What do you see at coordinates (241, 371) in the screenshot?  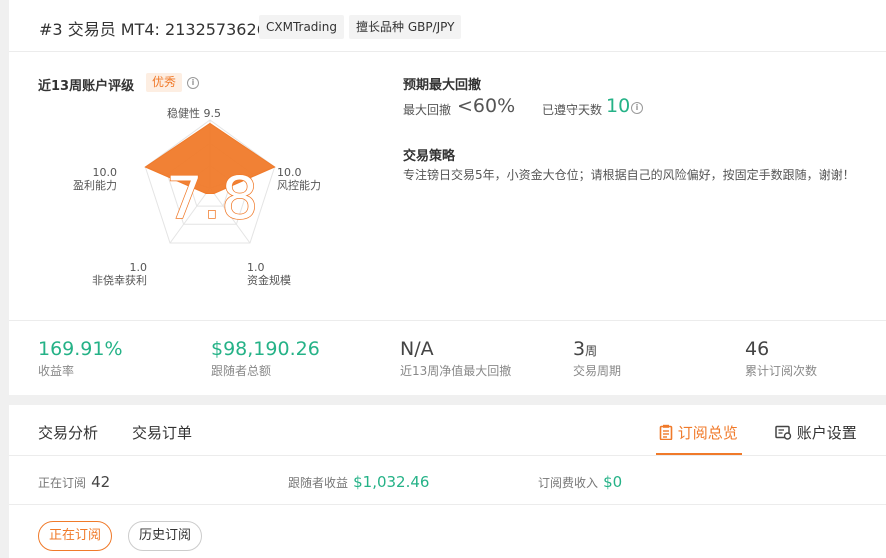 I see `stat-label: 跟随者总额` at bounding box center [241, 371].